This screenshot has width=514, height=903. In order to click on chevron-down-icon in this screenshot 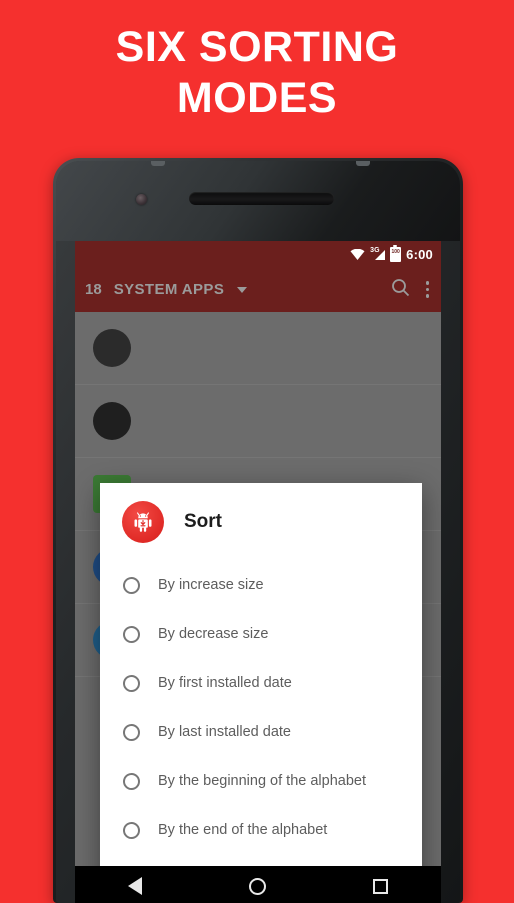, I will do `click(242, 289)`.